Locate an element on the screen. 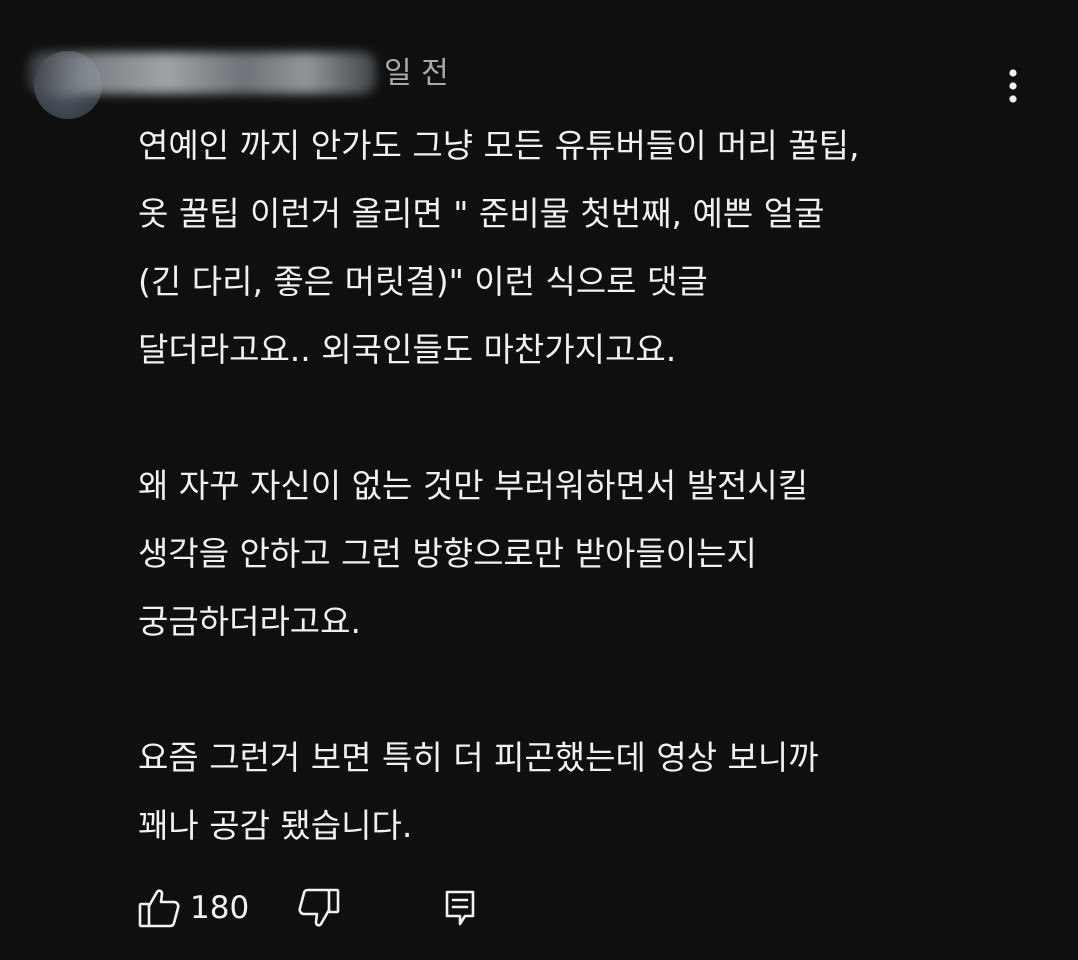 This screenshot has width=1078, height=960. author-name-redacted is located at coordinates (202, 73).